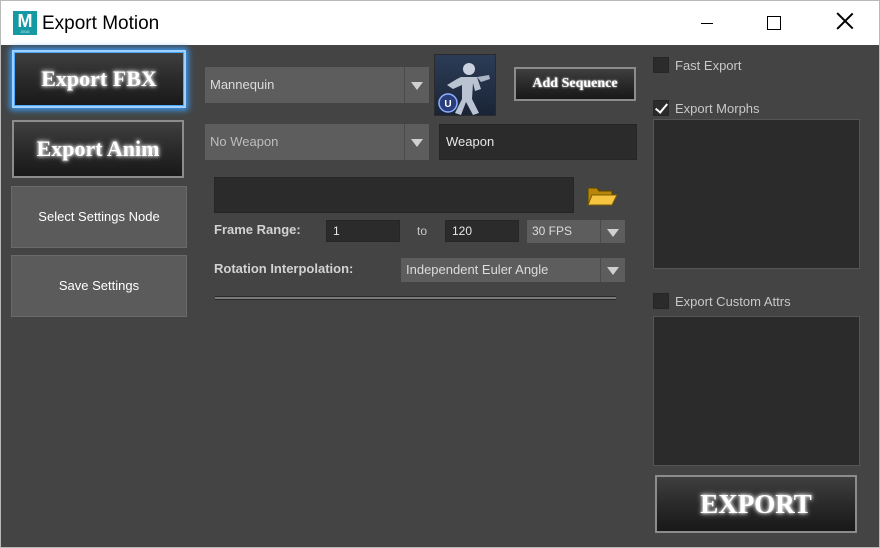 The width and height of the screenshot is (880, 548). I want to click on rotation-interpolation-label: Rotation Interpolation:, so click(284, 268).